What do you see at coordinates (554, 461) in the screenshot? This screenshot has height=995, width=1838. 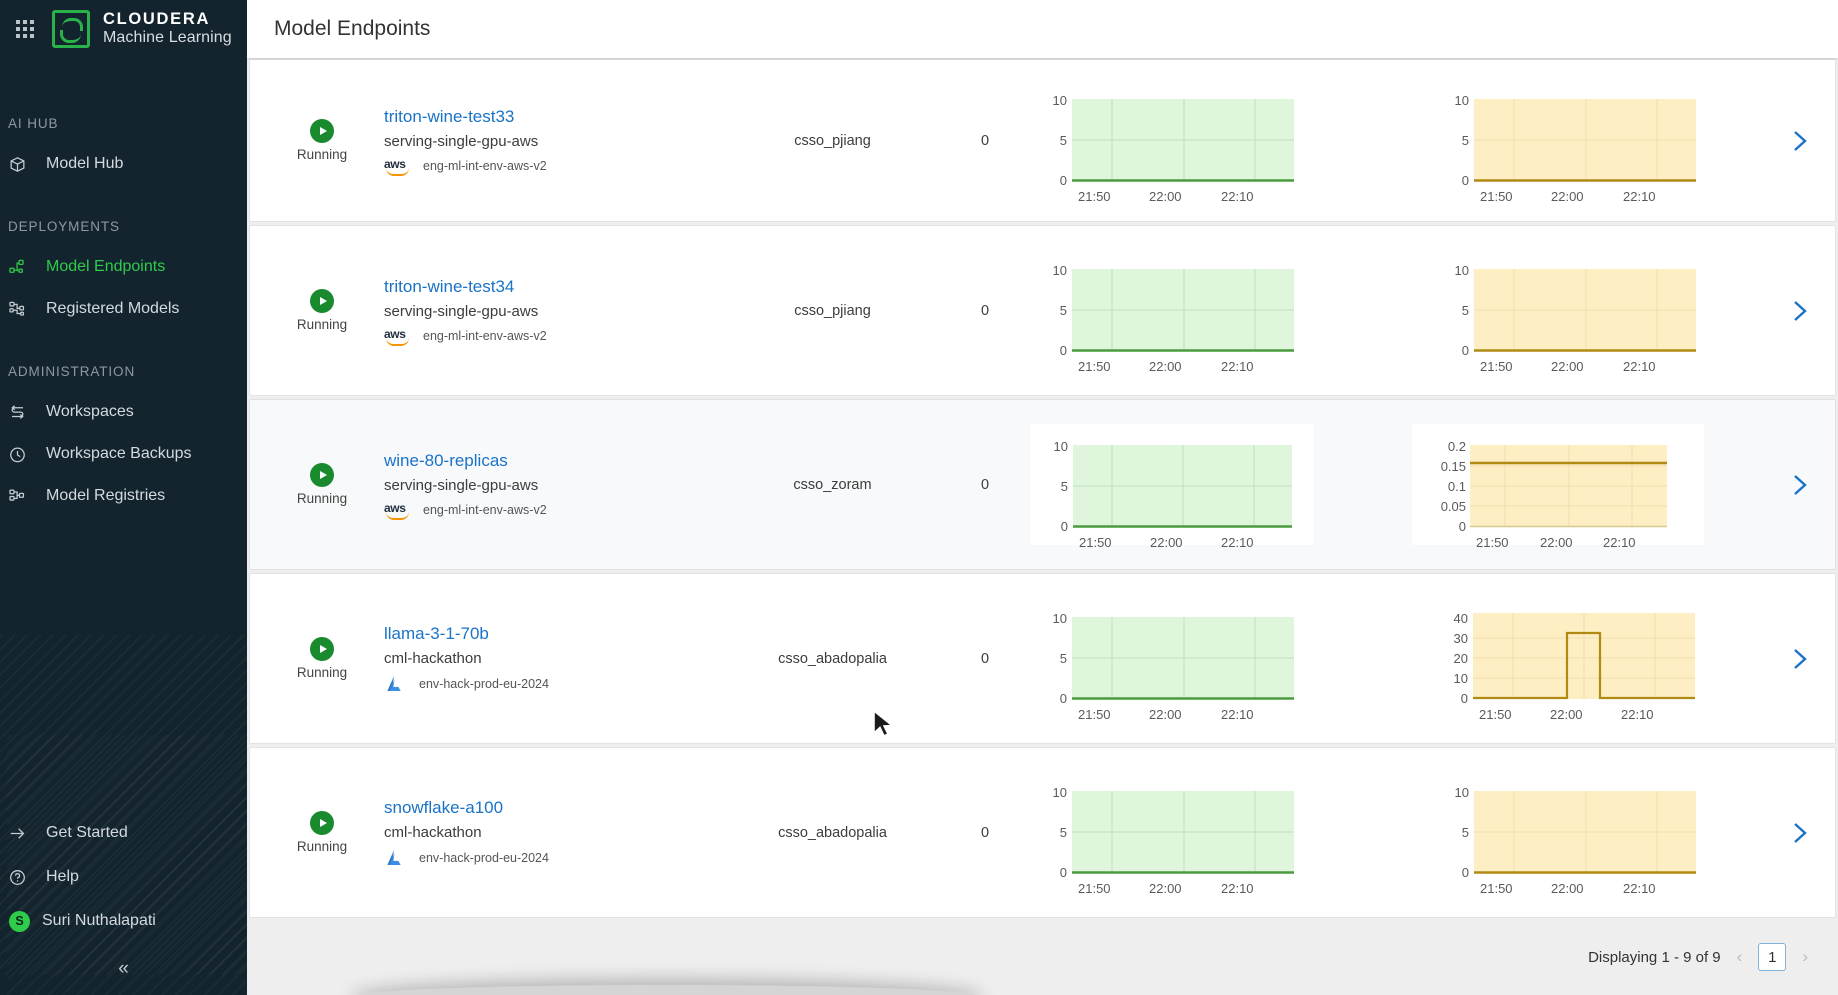 I see `model-endpoint-link: wine-80-replicas` at bounding box center [554, 461].